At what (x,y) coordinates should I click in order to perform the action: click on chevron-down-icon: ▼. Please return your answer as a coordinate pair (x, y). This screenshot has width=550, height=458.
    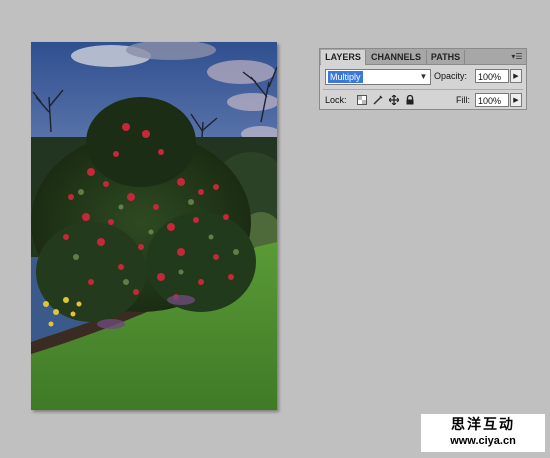
    Looking at the image, I should click on (423, 76).